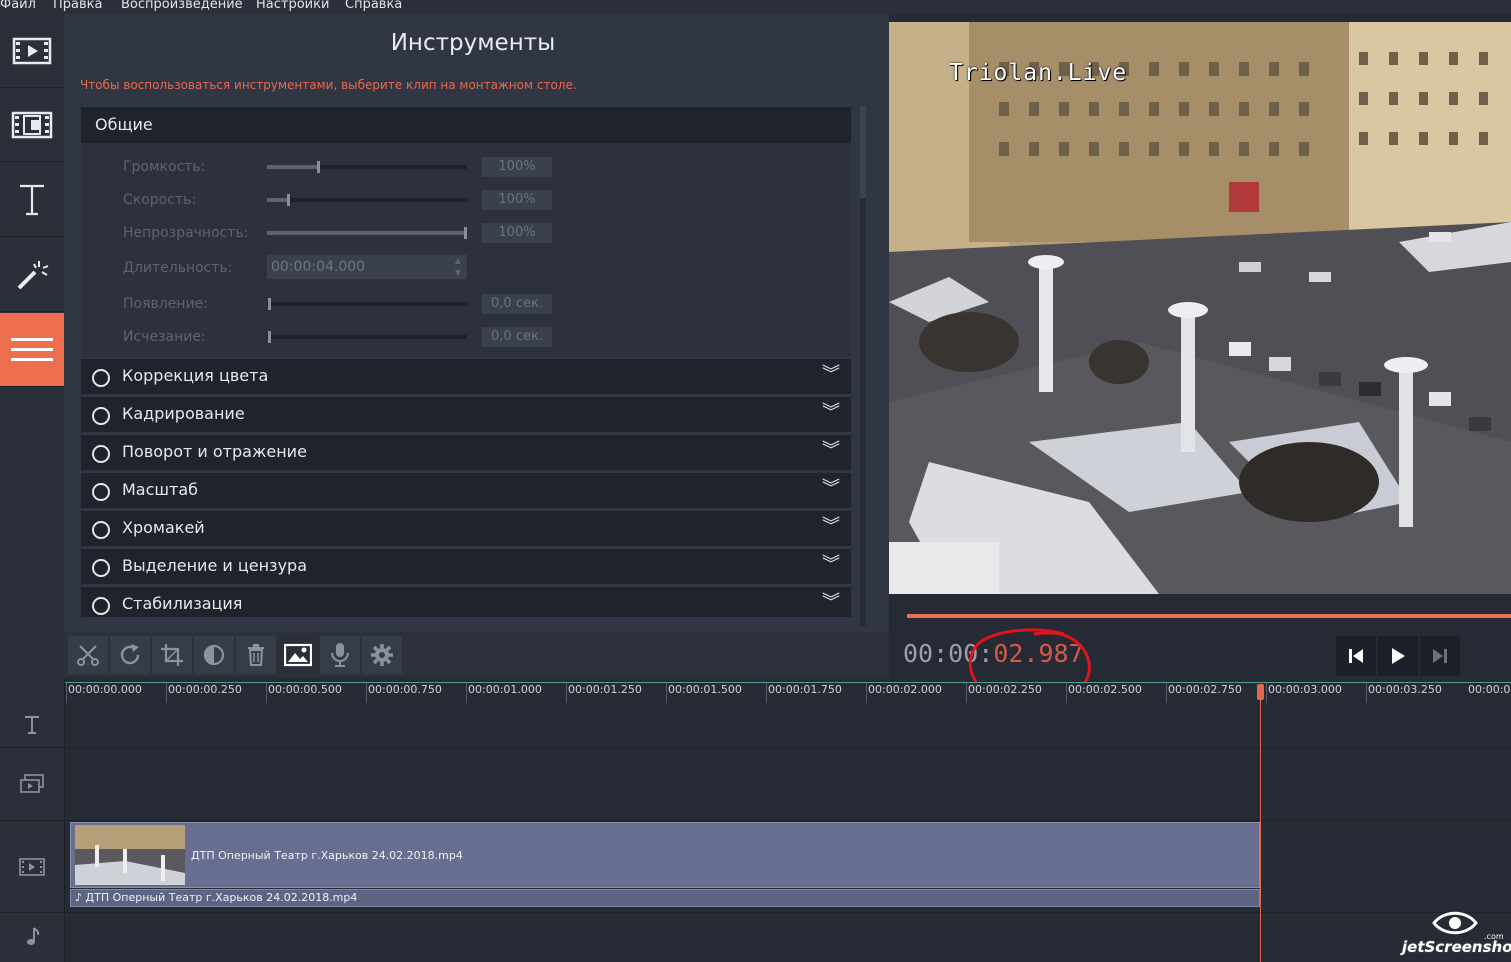  What do you see at coordinates (367, 304) in the screenshot?
I see `fadein-slider` at bounding box center [367, 304].